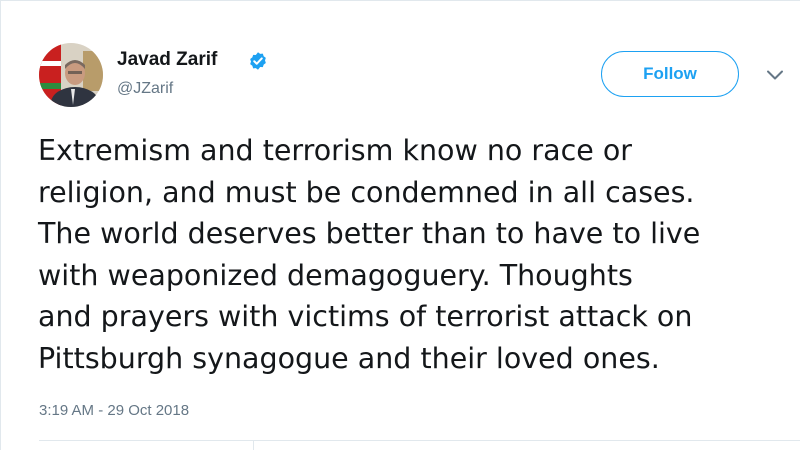 Image resolution: width=800 pixels, height=450 pixels. What do you see at coordinates (670, 74) in the screenshot?
I see `follow-button: Follow` at bounding box center [670, 74].